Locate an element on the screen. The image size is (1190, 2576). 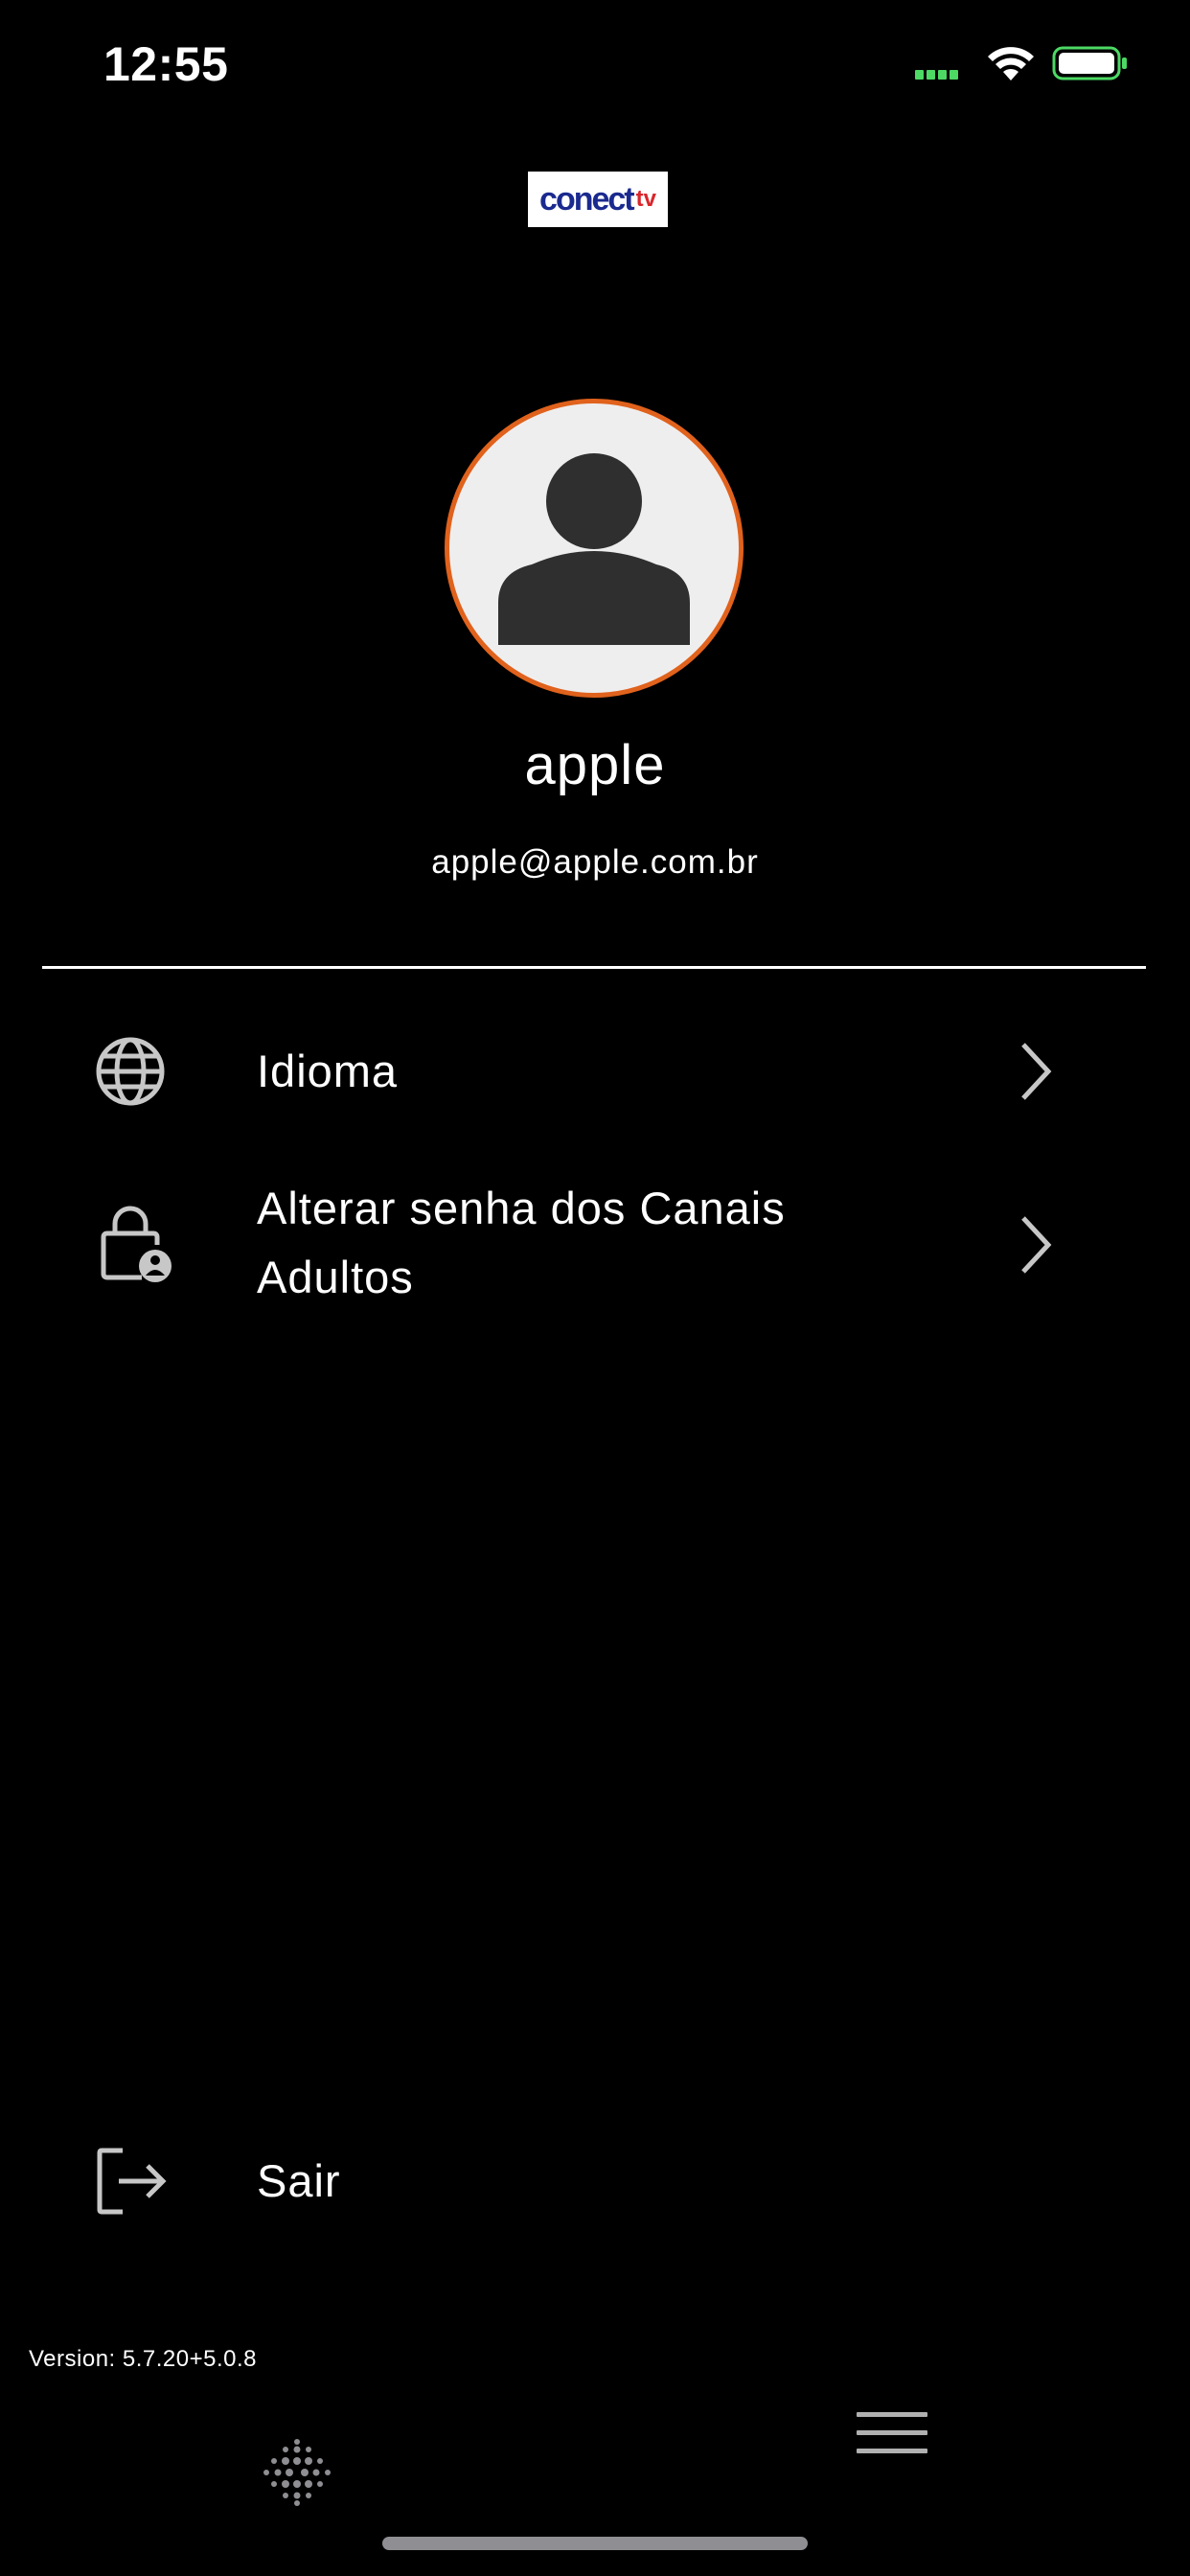
user-silhouette-icon is located at coordinates (594, 549).